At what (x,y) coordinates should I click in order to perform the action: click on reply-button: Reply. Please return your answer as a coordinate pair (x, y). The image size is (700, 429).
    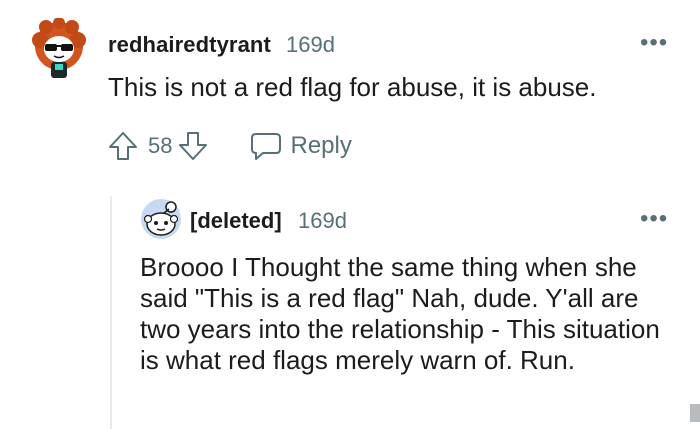
    Looking at the image, I should click on (301, 146).